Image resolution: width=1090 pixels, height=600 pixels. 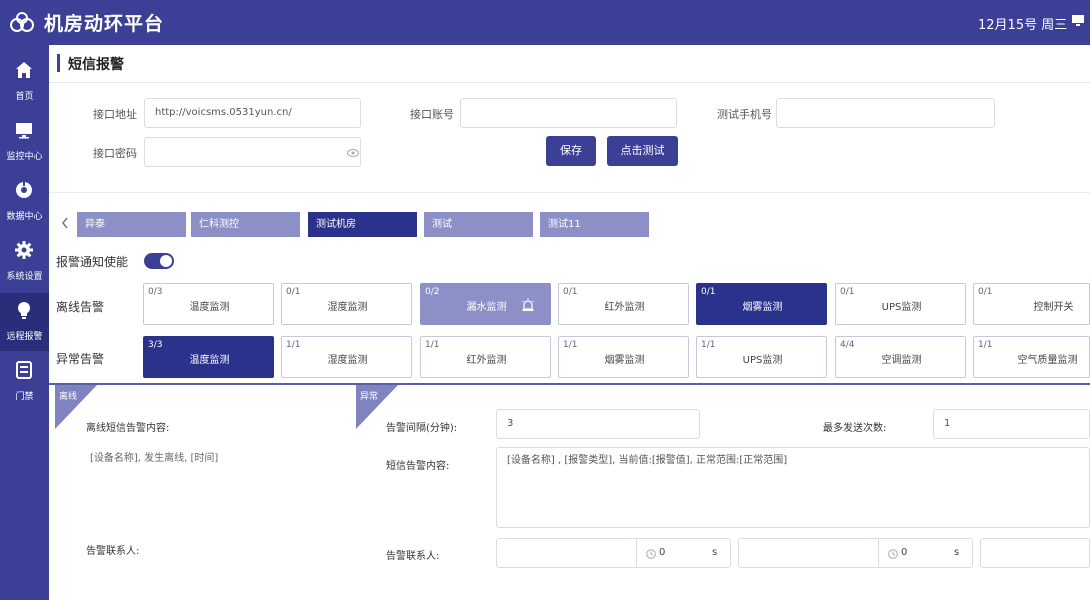 I want to click on gear-icon, so click(x=24, y=250).